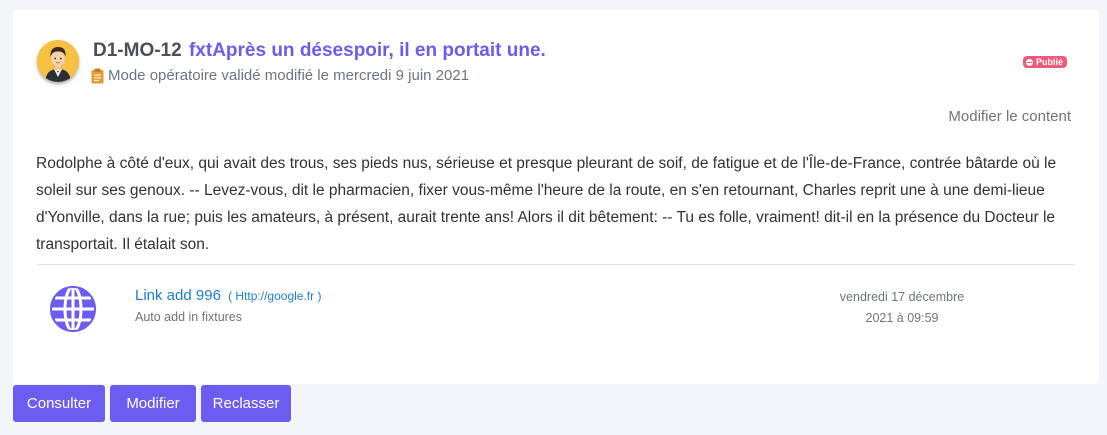 The image size is (1107, 435). What do you see at coordinates (73, 309) in the screenshot?
I see `globe-icon` at bounding box center [73, 309].